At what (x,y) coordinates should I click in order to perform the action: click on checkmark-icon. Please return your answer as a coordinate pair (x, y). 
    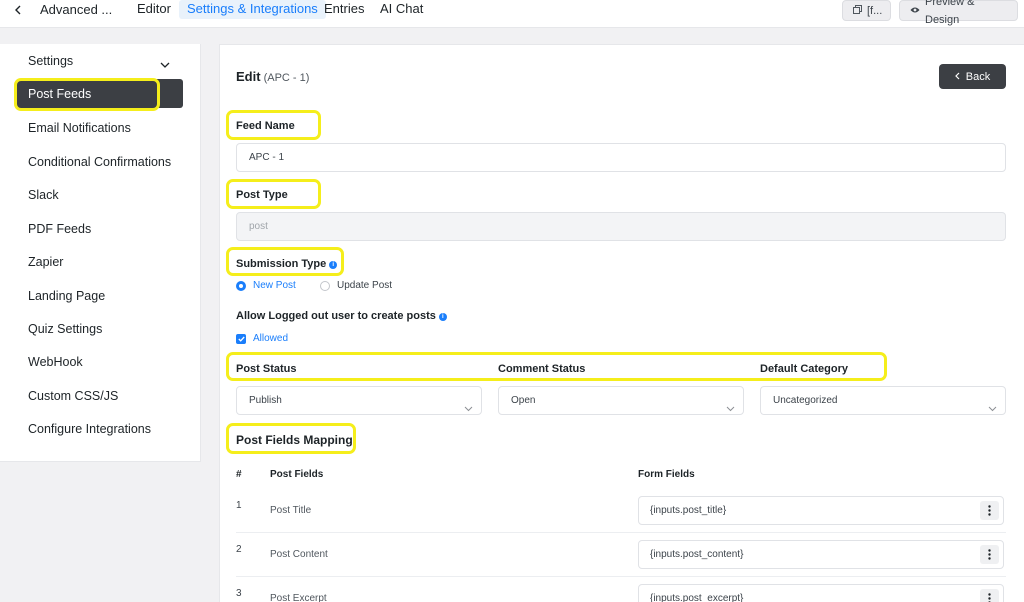
    Looking at the image, I should click on (241, 339).